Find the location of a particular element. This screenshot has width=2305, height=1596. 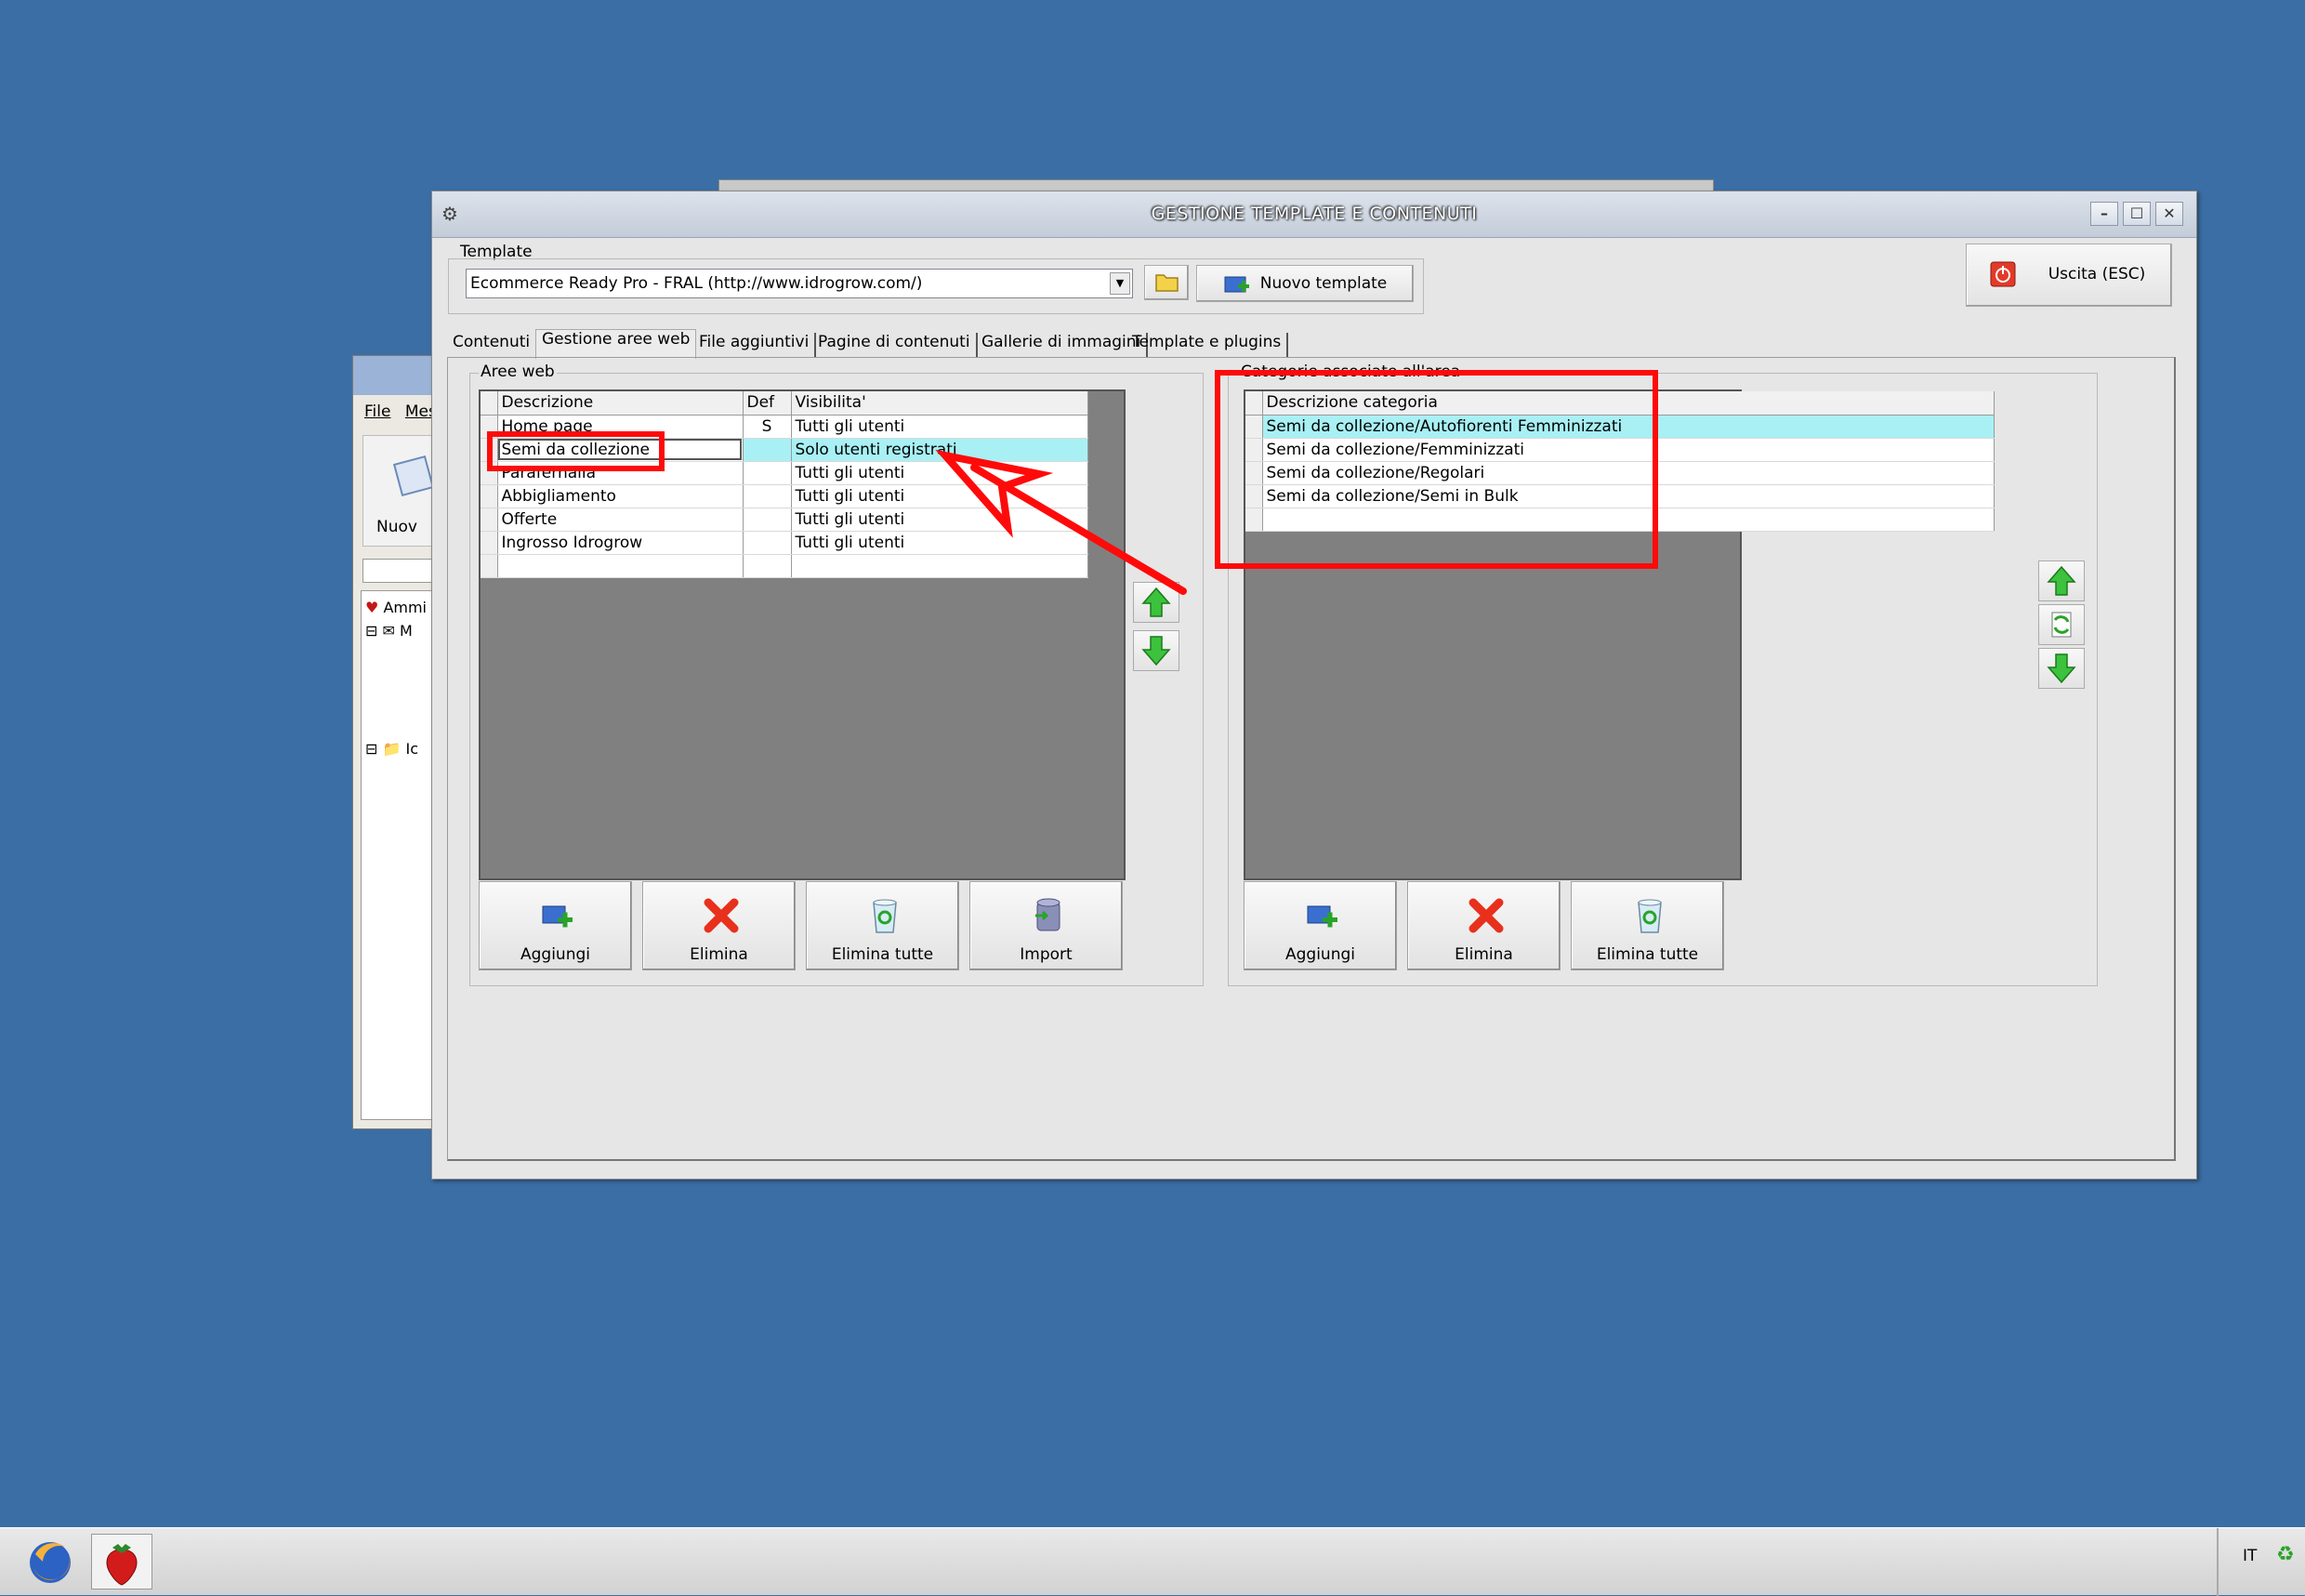

move-up-button is located at coordinates (1156, 602).